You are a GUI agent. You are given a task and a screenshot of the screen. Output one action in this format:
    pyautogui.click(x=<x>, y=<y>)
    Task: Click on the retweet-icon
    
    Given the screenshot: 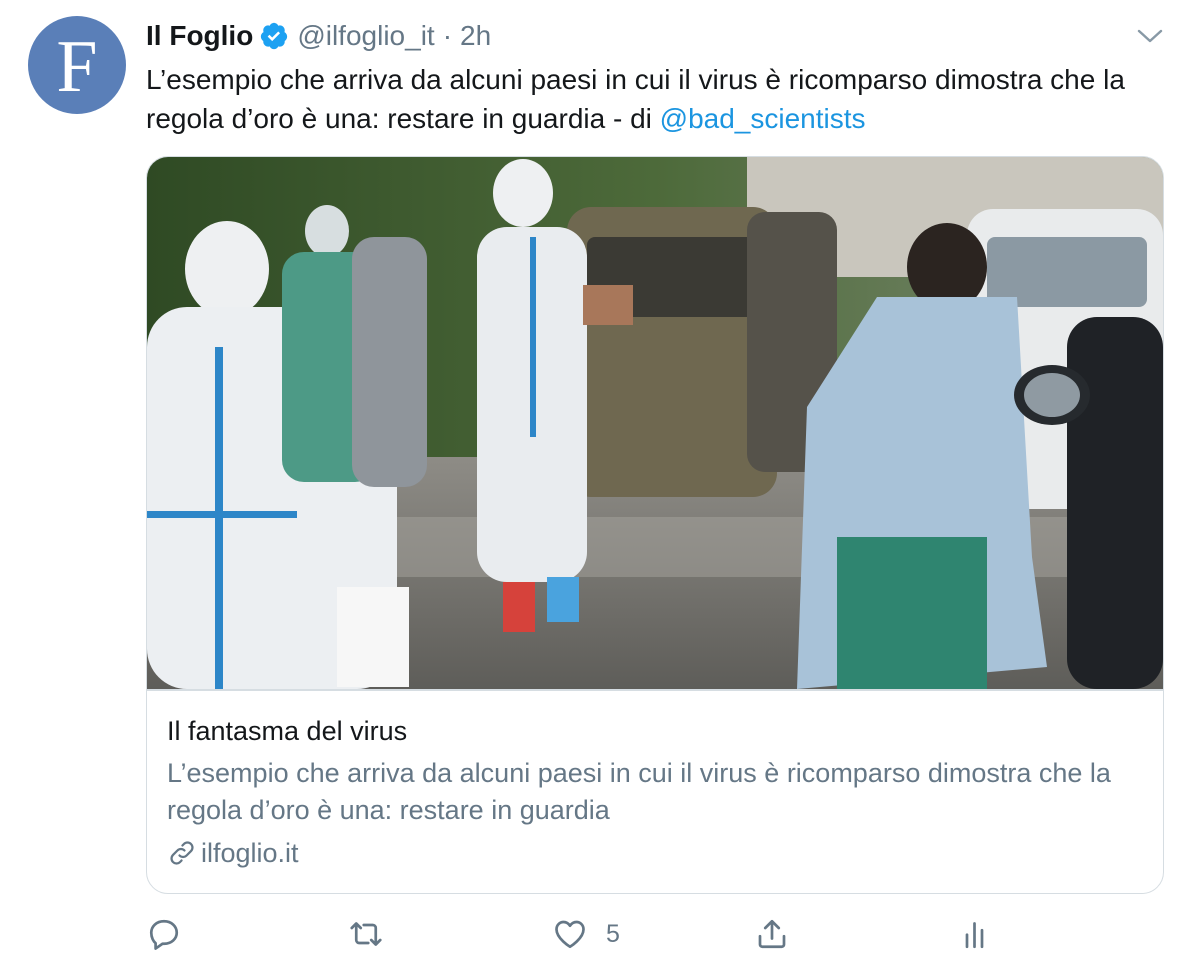 What is the action you would take?
    pyautogui.click(x=366, y=934)
    